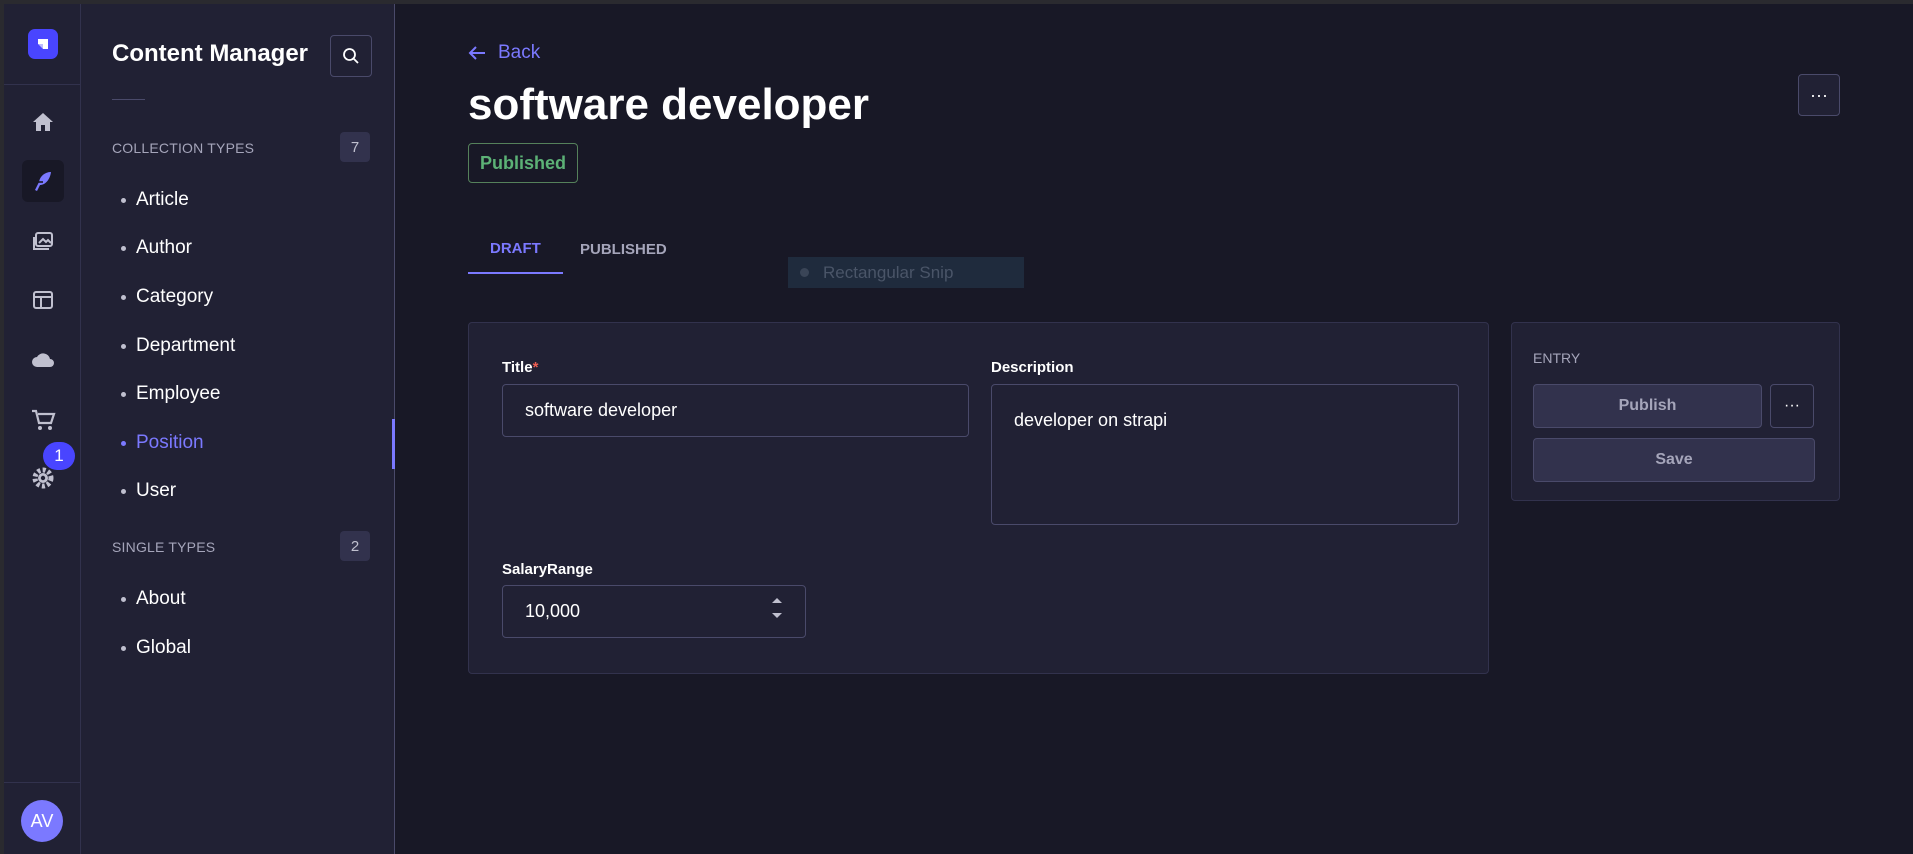  Describe the element at coordinates (247, 248) in the screenshot. I see `nav-item-author: Author` at that location.